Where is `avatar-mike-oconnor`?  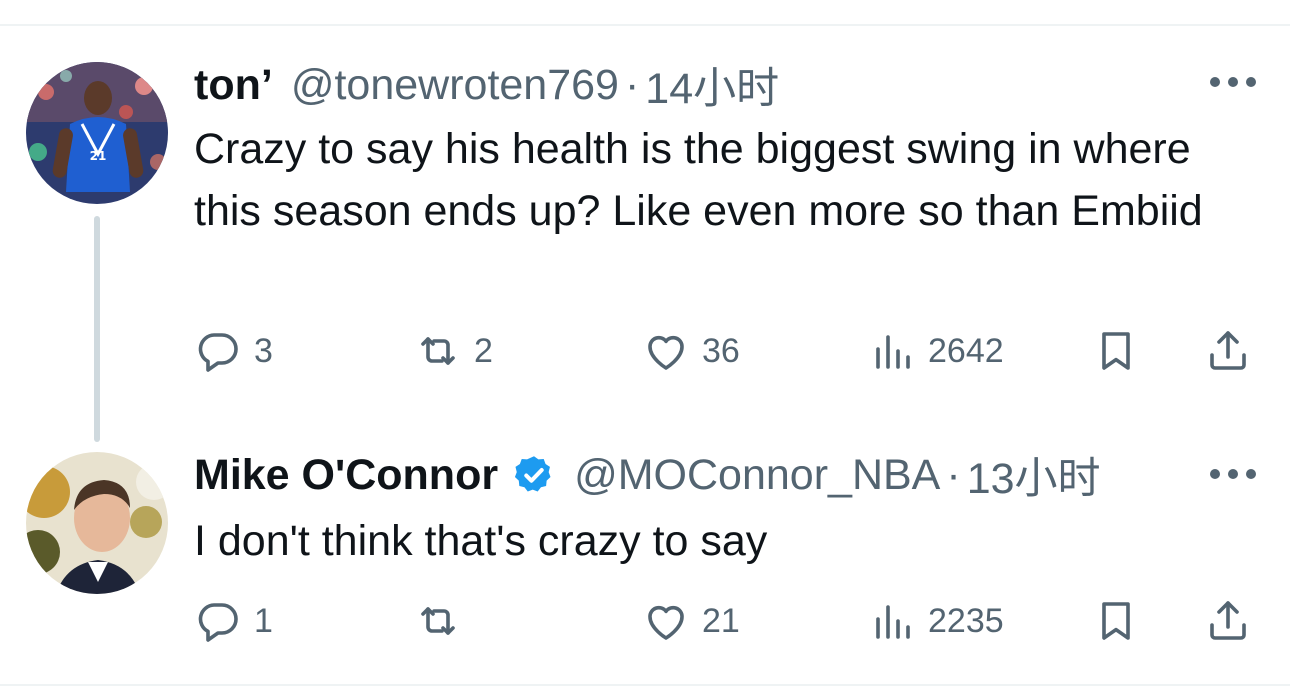
avatar-mike-oconnor is located at coordinates (97, 523).